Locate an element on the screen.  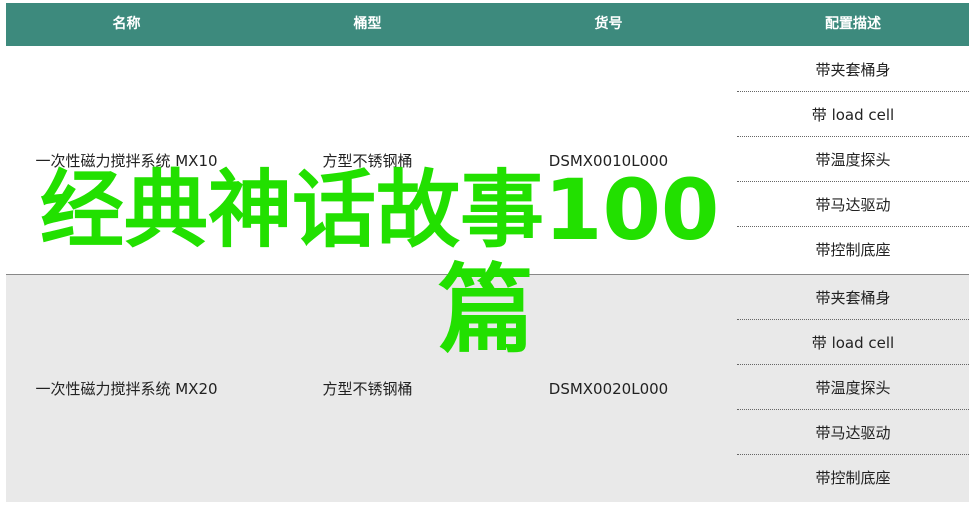
column-header-name: 名称 is located at coordinates (126, 24).